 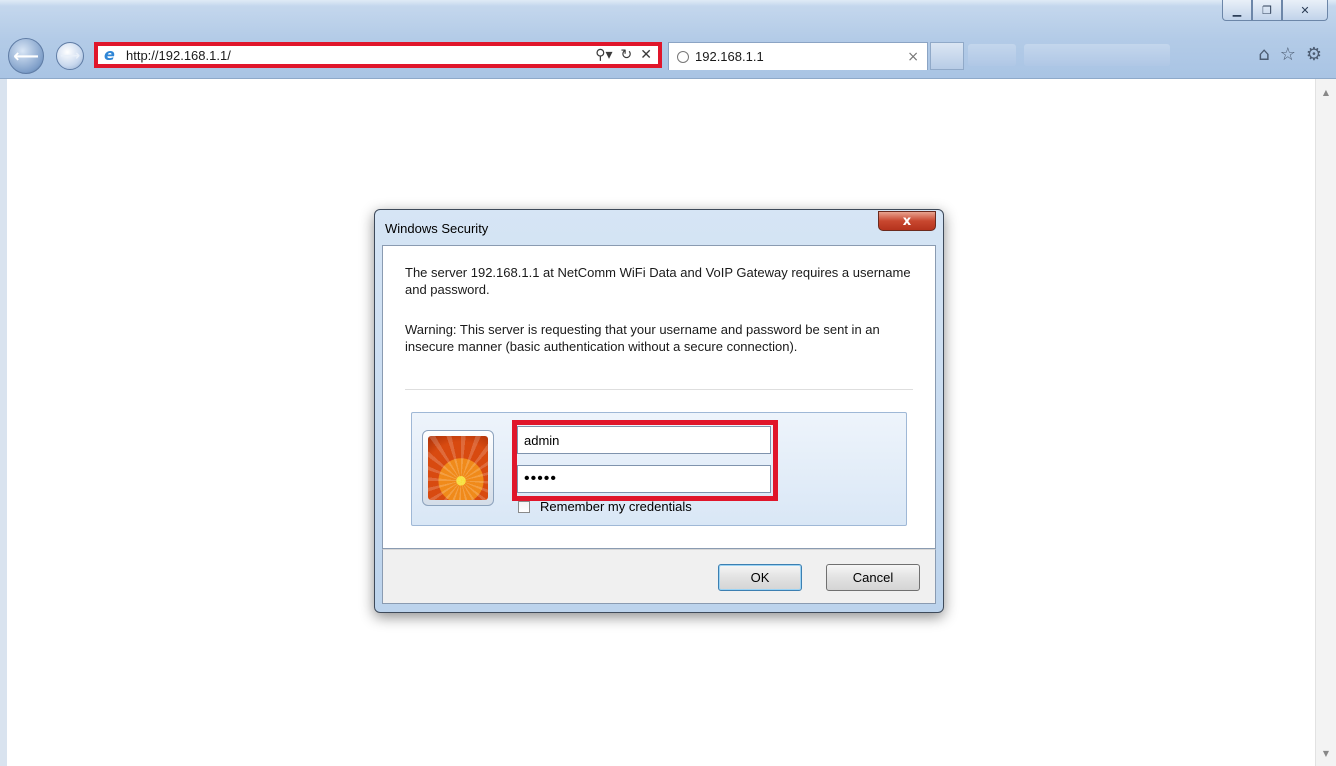 I want to click on window-controls: ▁ ❐ ✕, so click(x=1275, y=10).